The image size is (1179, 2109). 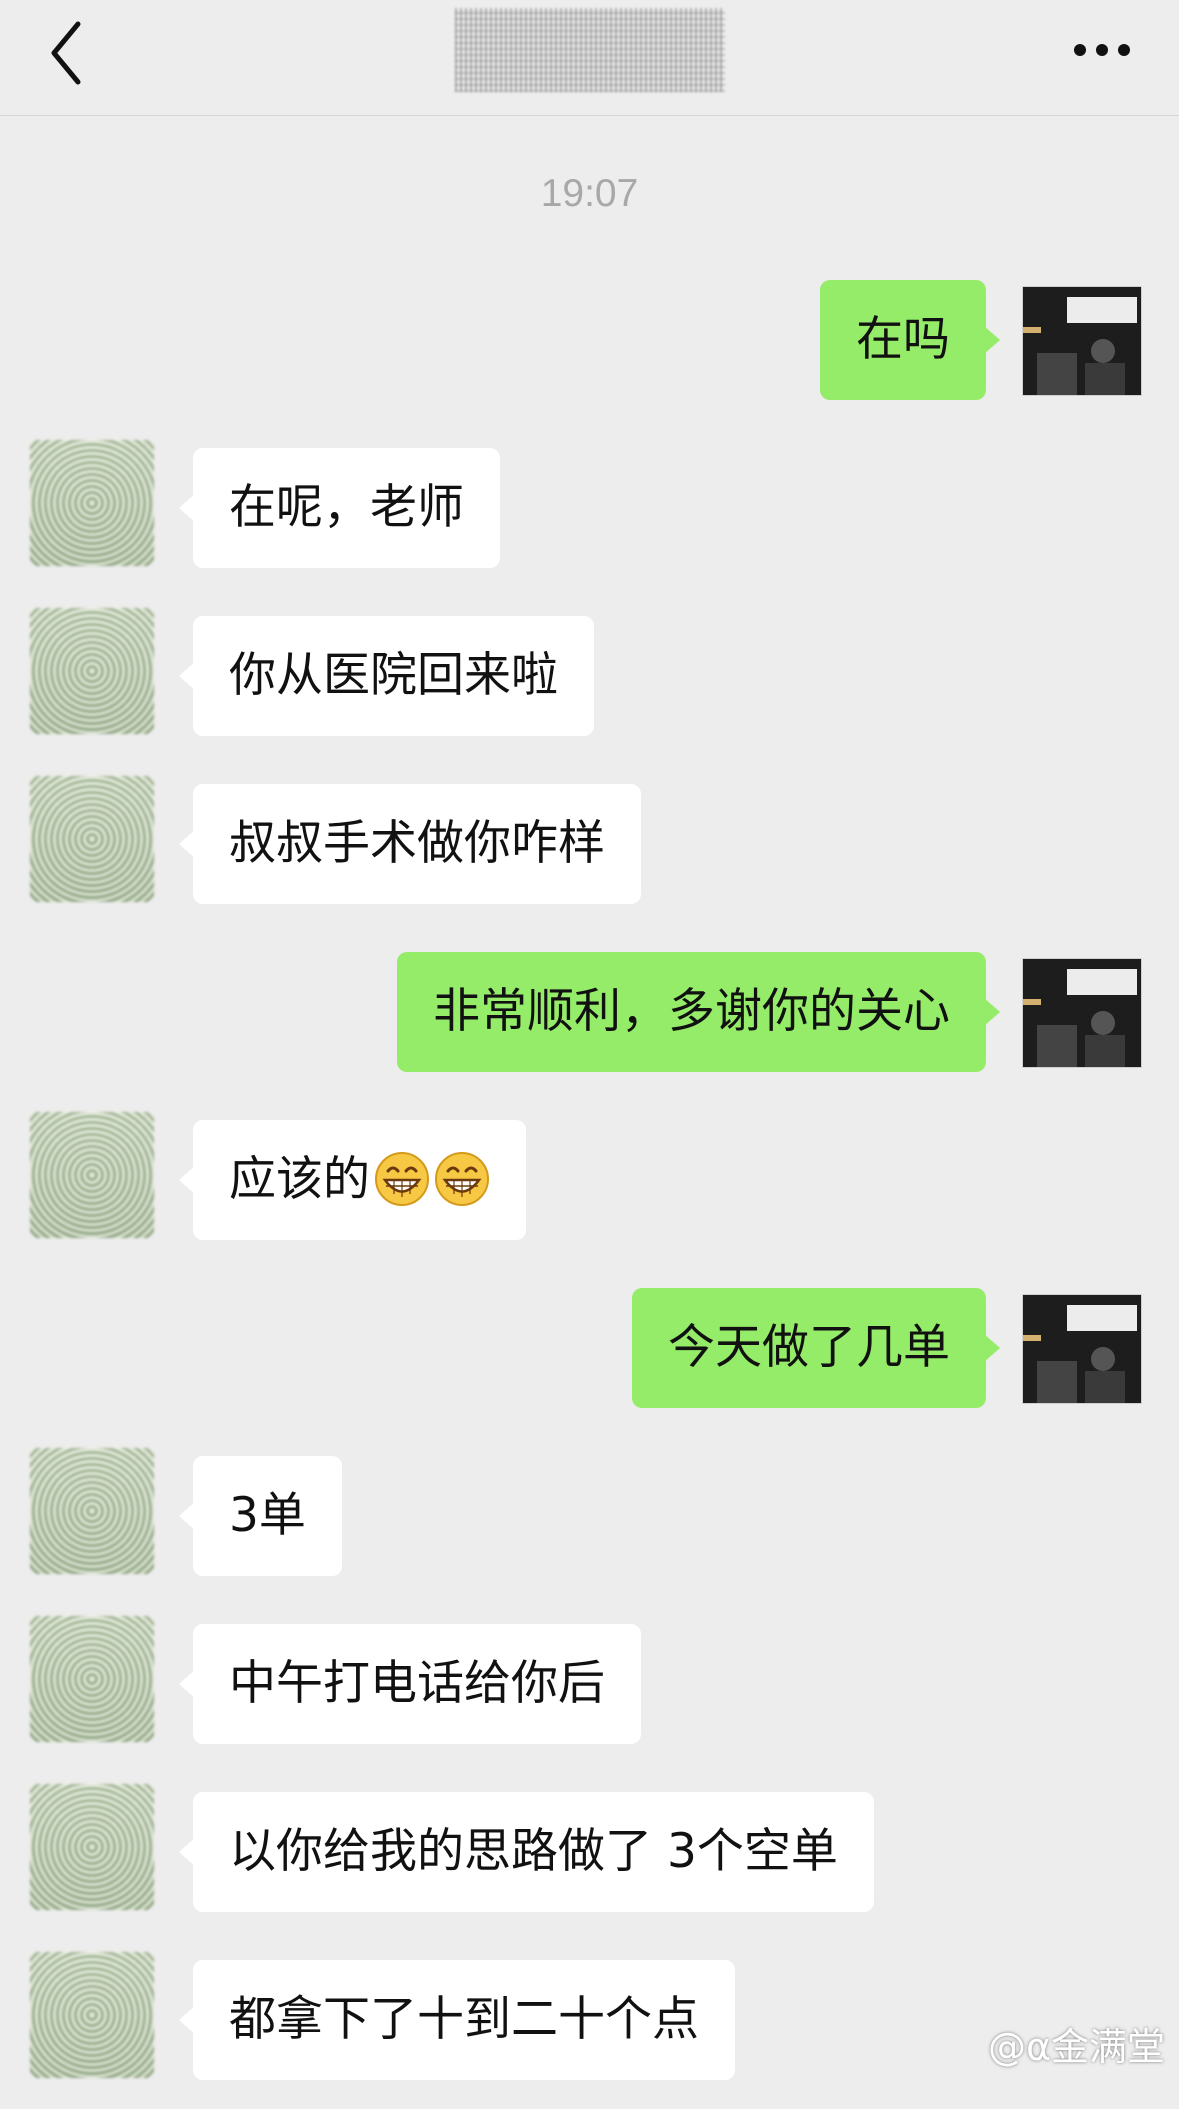 What do you see at coordinates (590, 50) in the screenshot?
I see `chat-title-obscured` at bounding box center [590, 50].